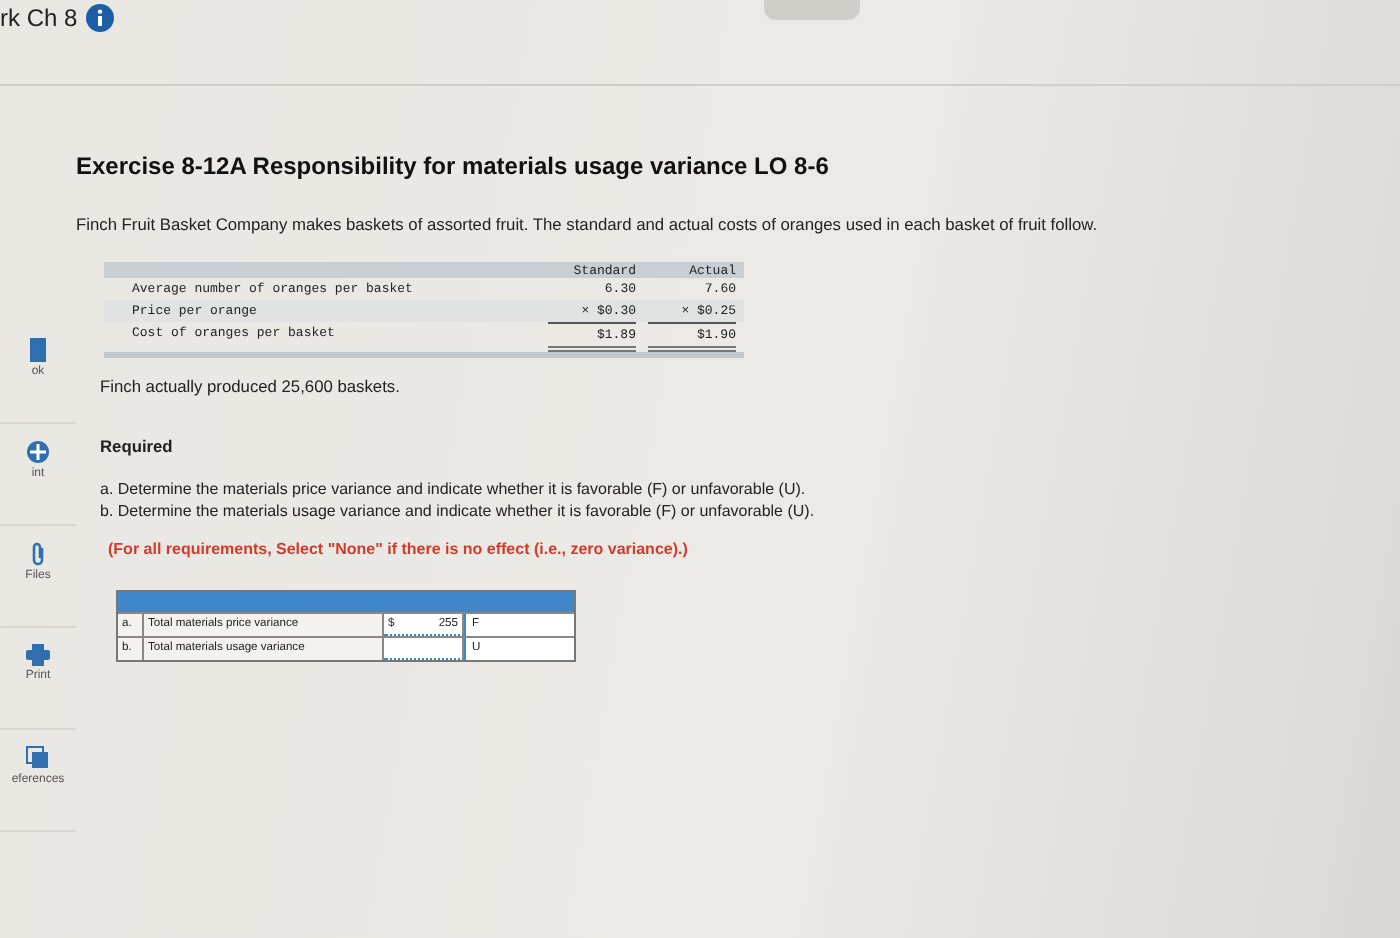 The width and height of the screenshot is (1400, 938). Describe the element at coordinates (38, 758) in the screenshot. I see `stacked-pages-icon` at that location.